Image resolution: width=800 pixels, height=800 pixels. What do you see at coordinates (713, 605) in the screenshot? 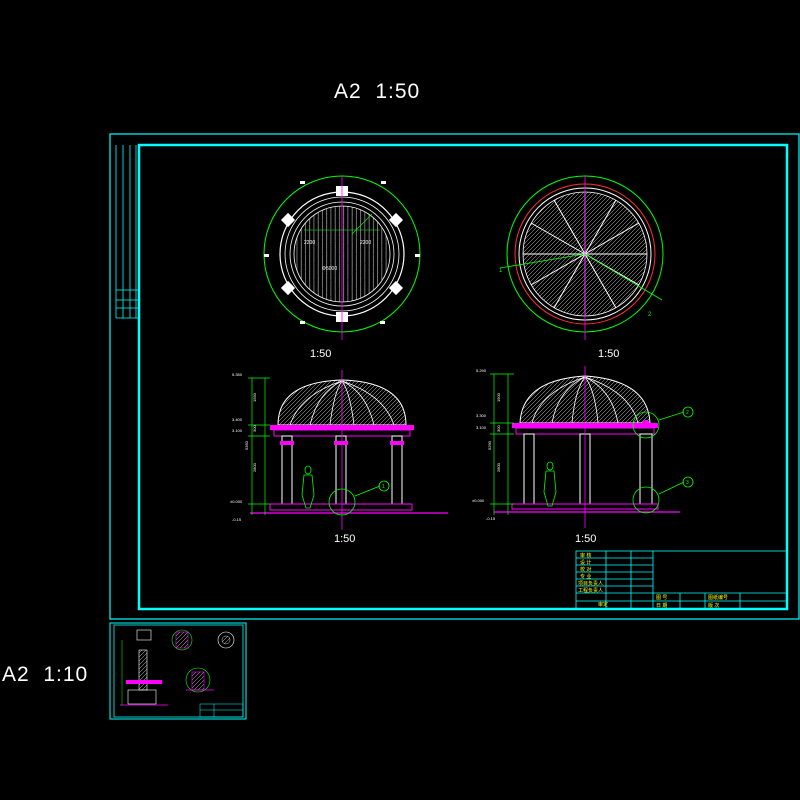
I see `tb-version: 版 次` at bounding box center [713, 605].